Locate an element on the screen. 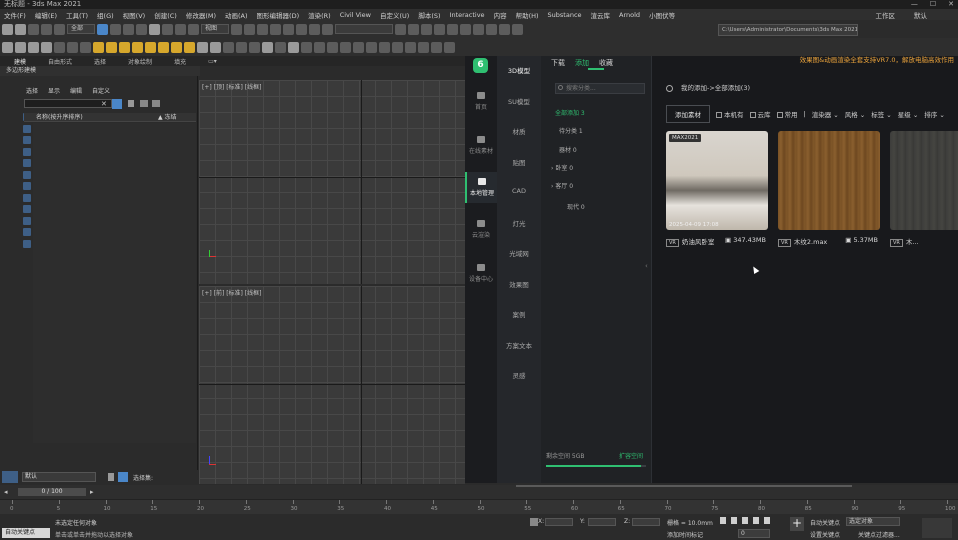 The height and width of the screenshot is (540, 958). play-icon is located at coordinates (745, 520).